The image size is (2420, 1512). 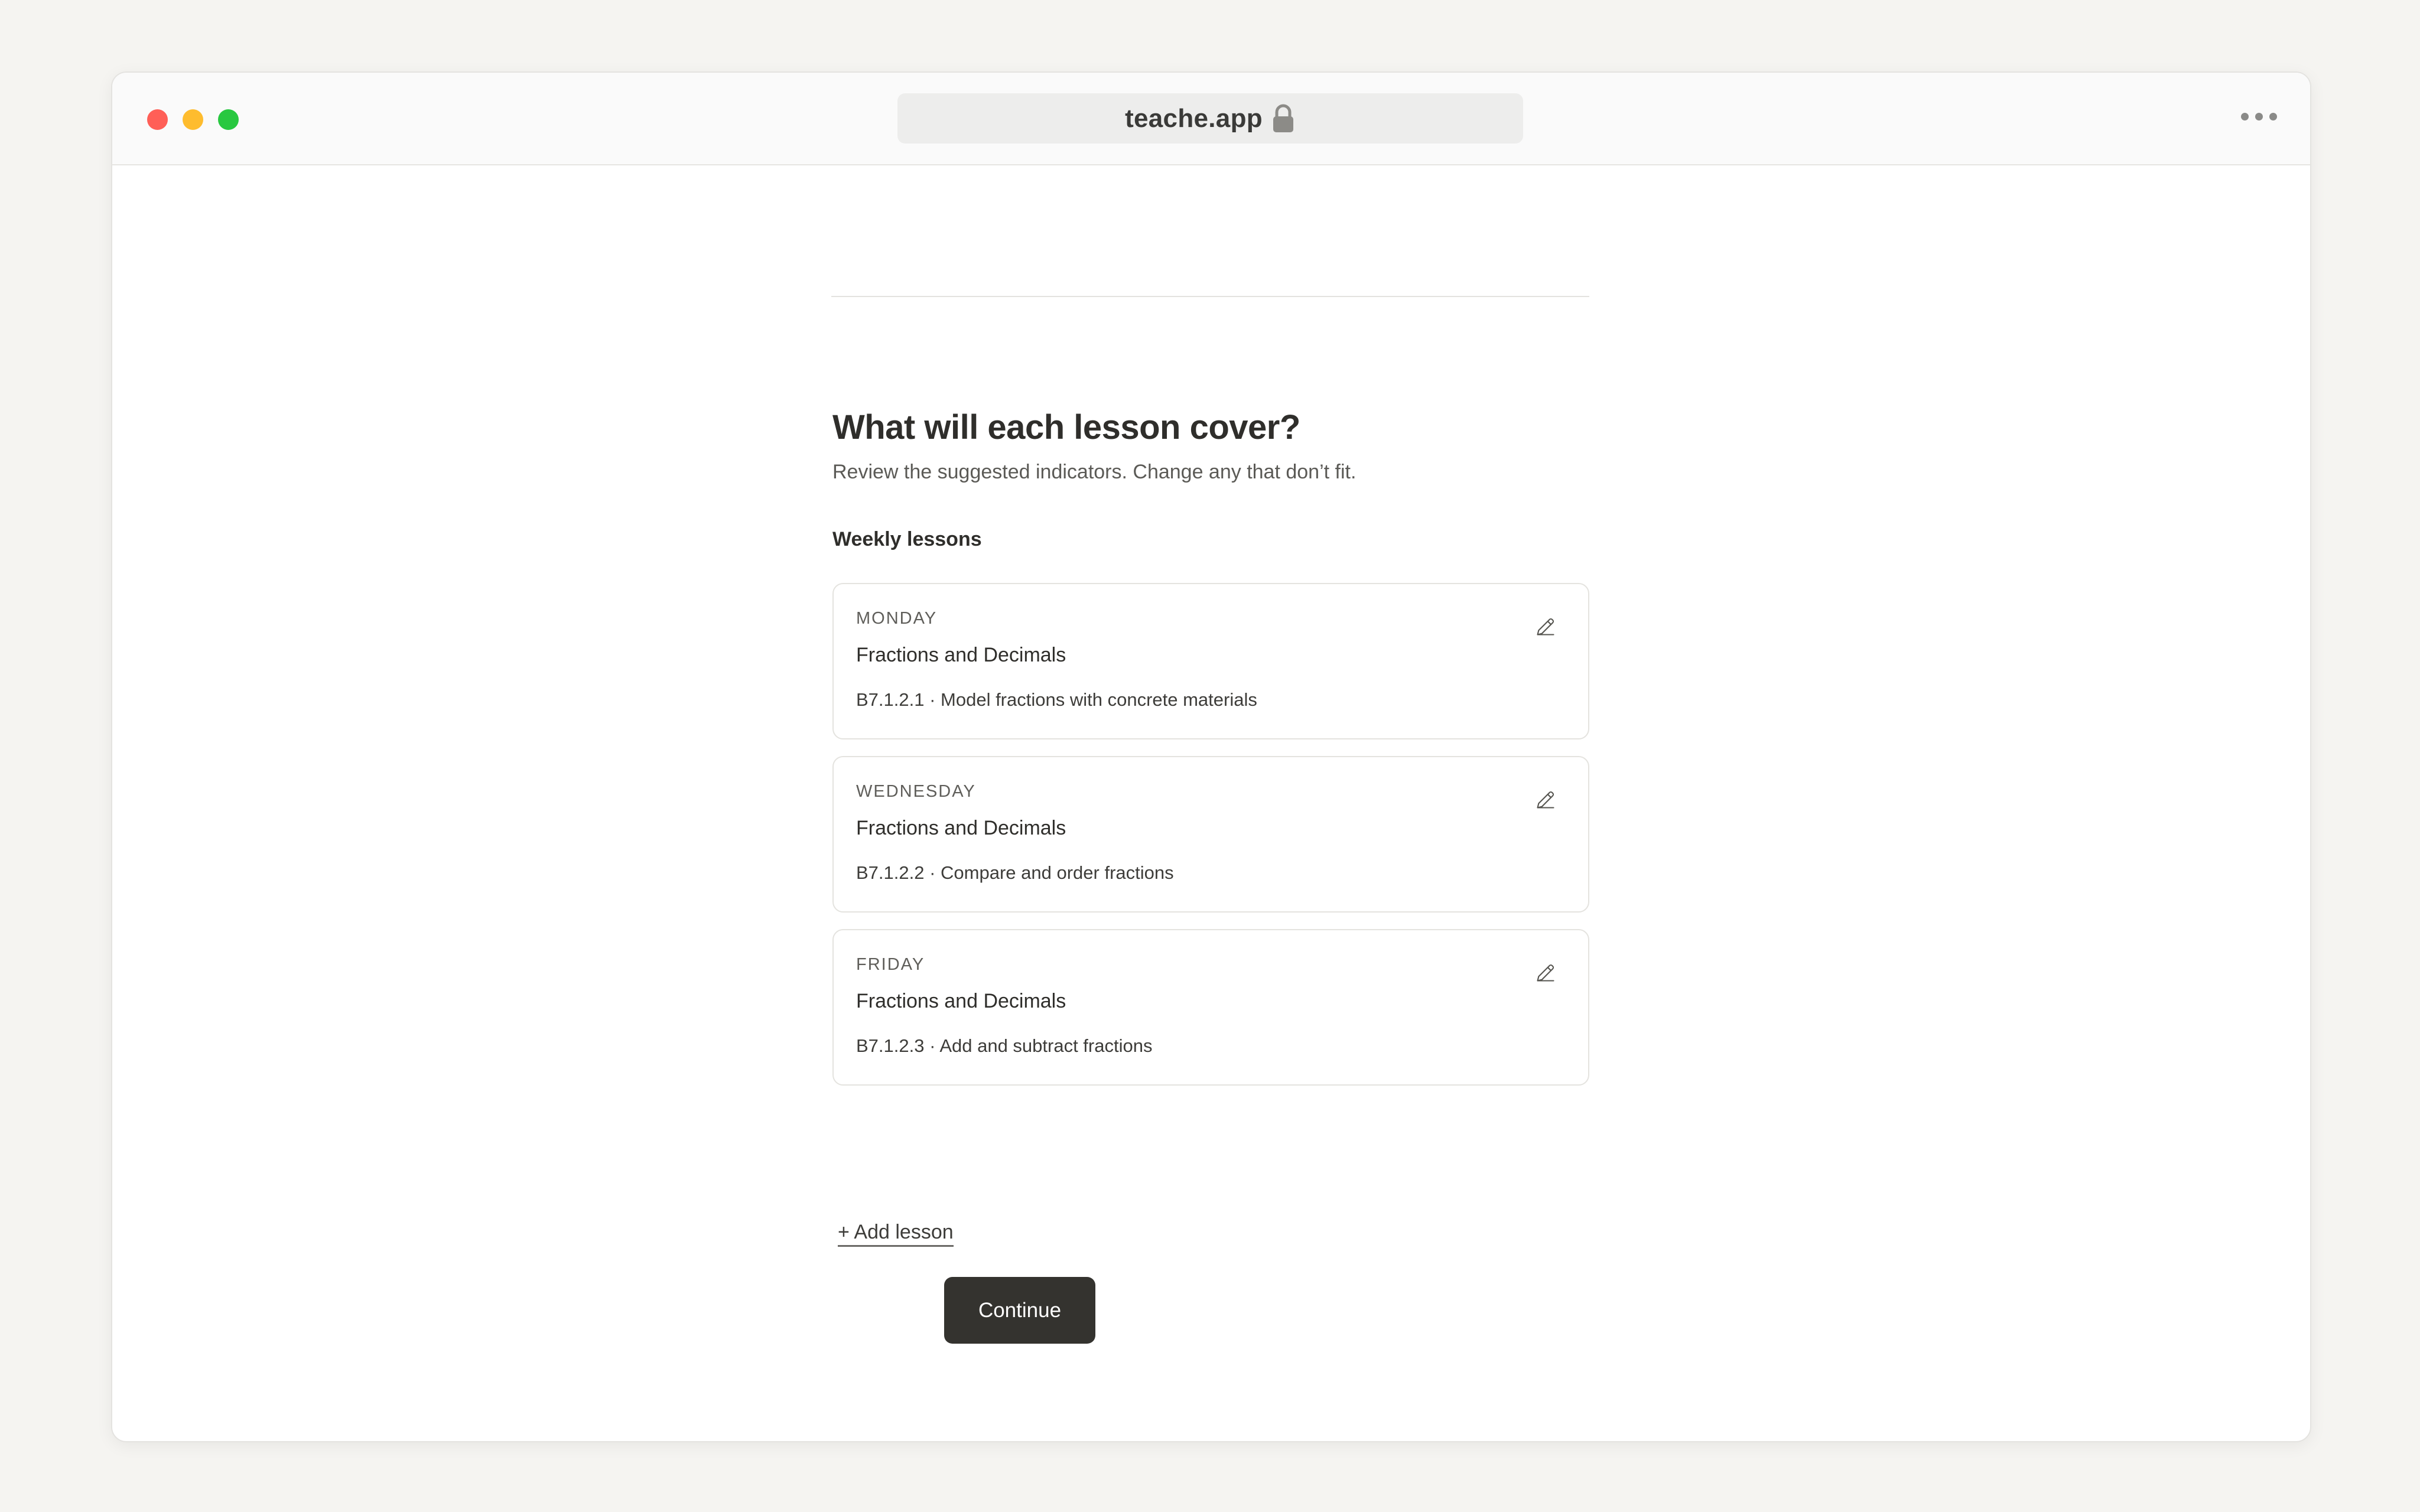 What do you see at coordinates (193, 119) in the screenshot?
I see `minimize-window-button` at bounding box center [193, 119].